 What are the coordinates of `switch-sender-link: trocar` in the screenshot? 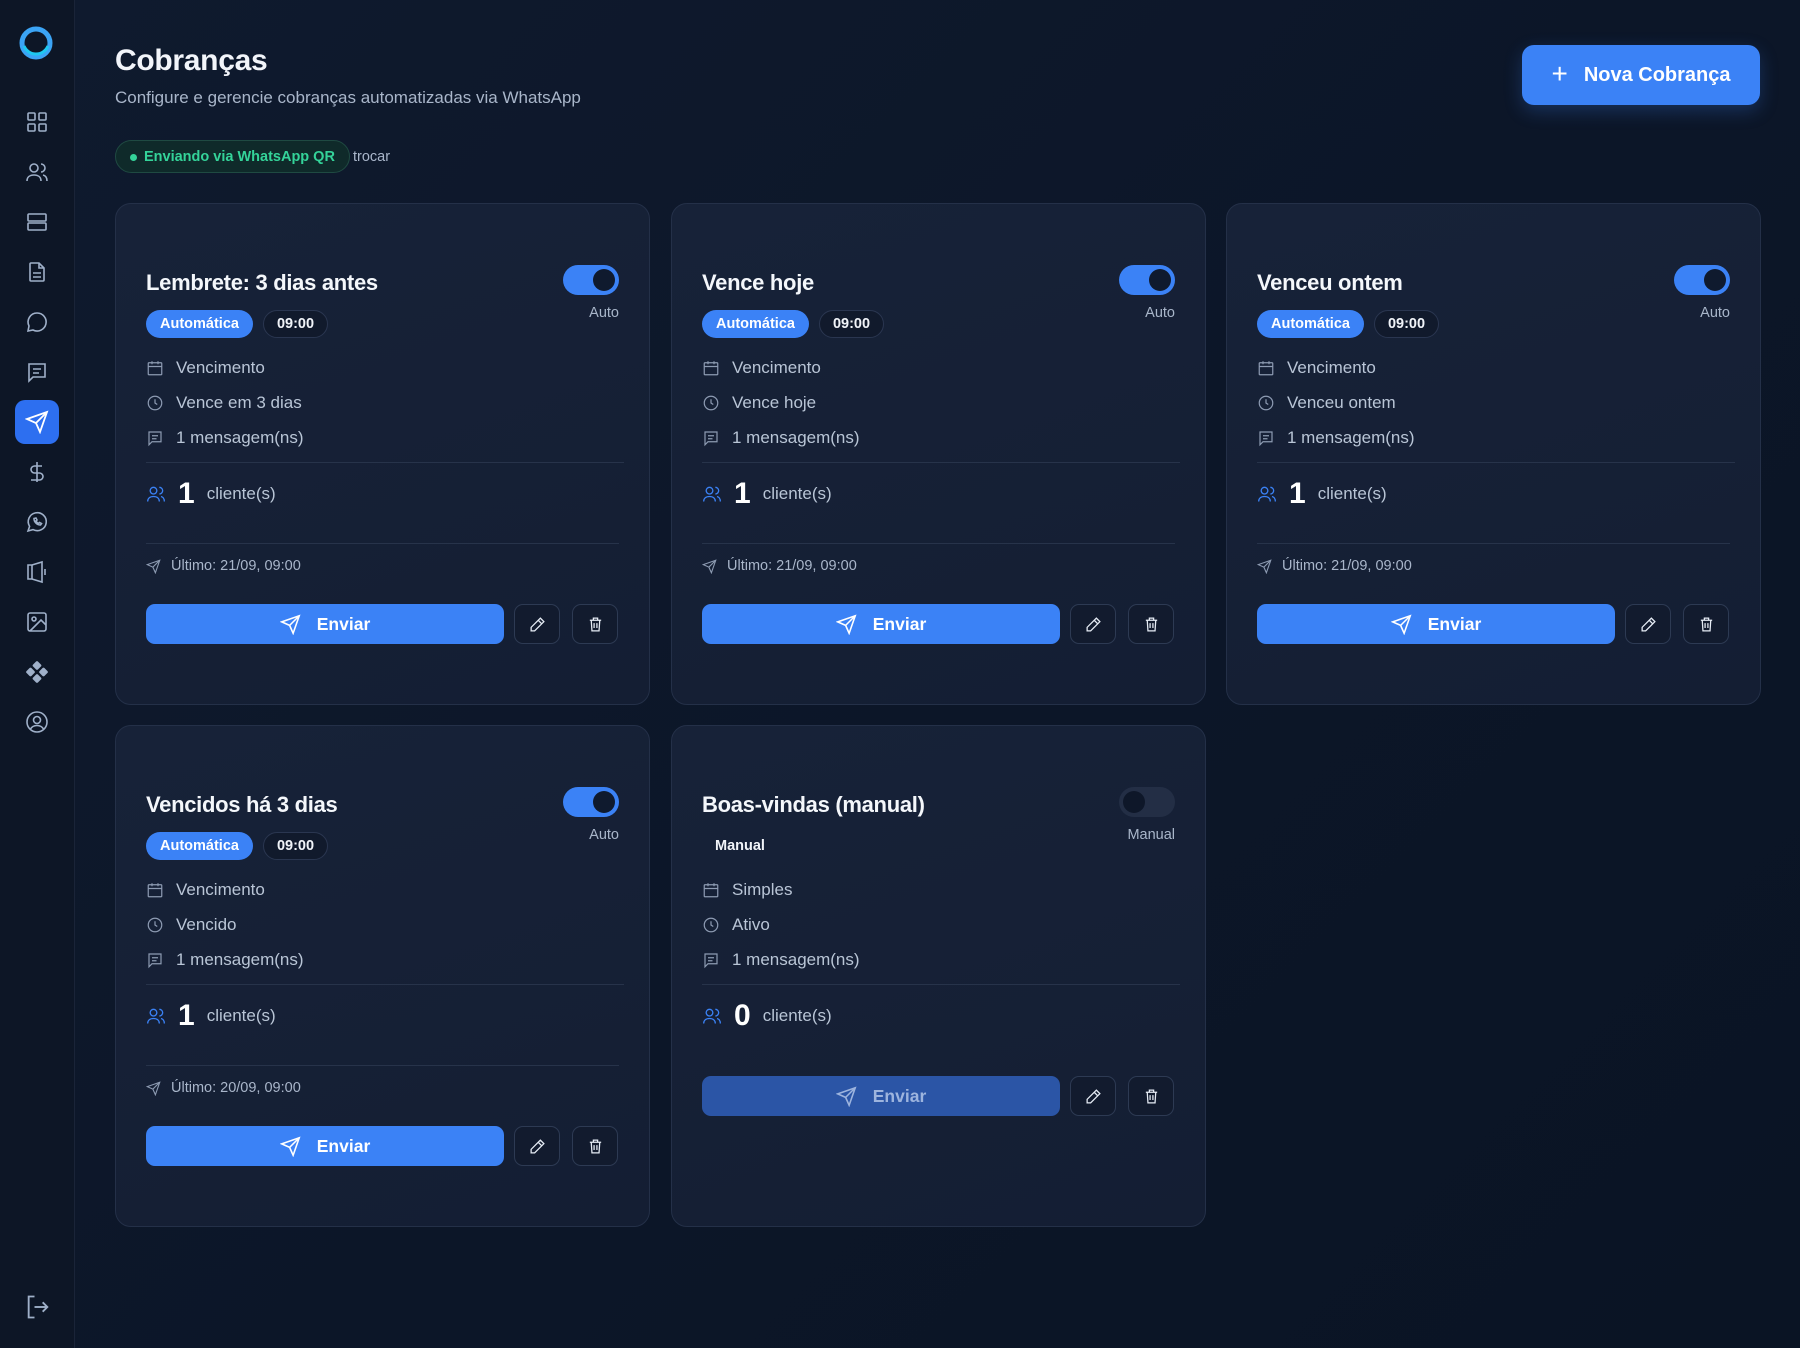 It's located at (371, 157).